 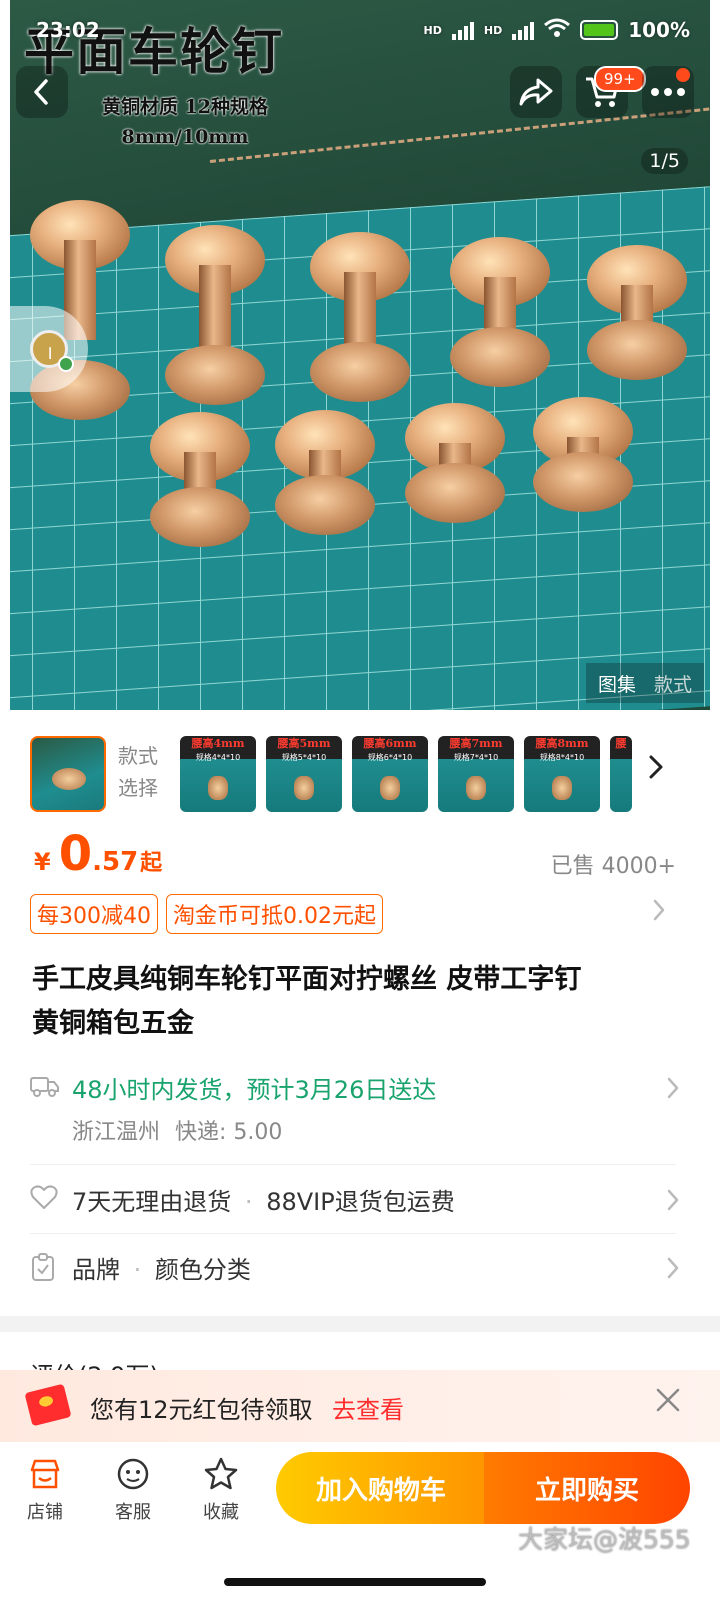 I want to click on back-button, so click(x=42, y=92).